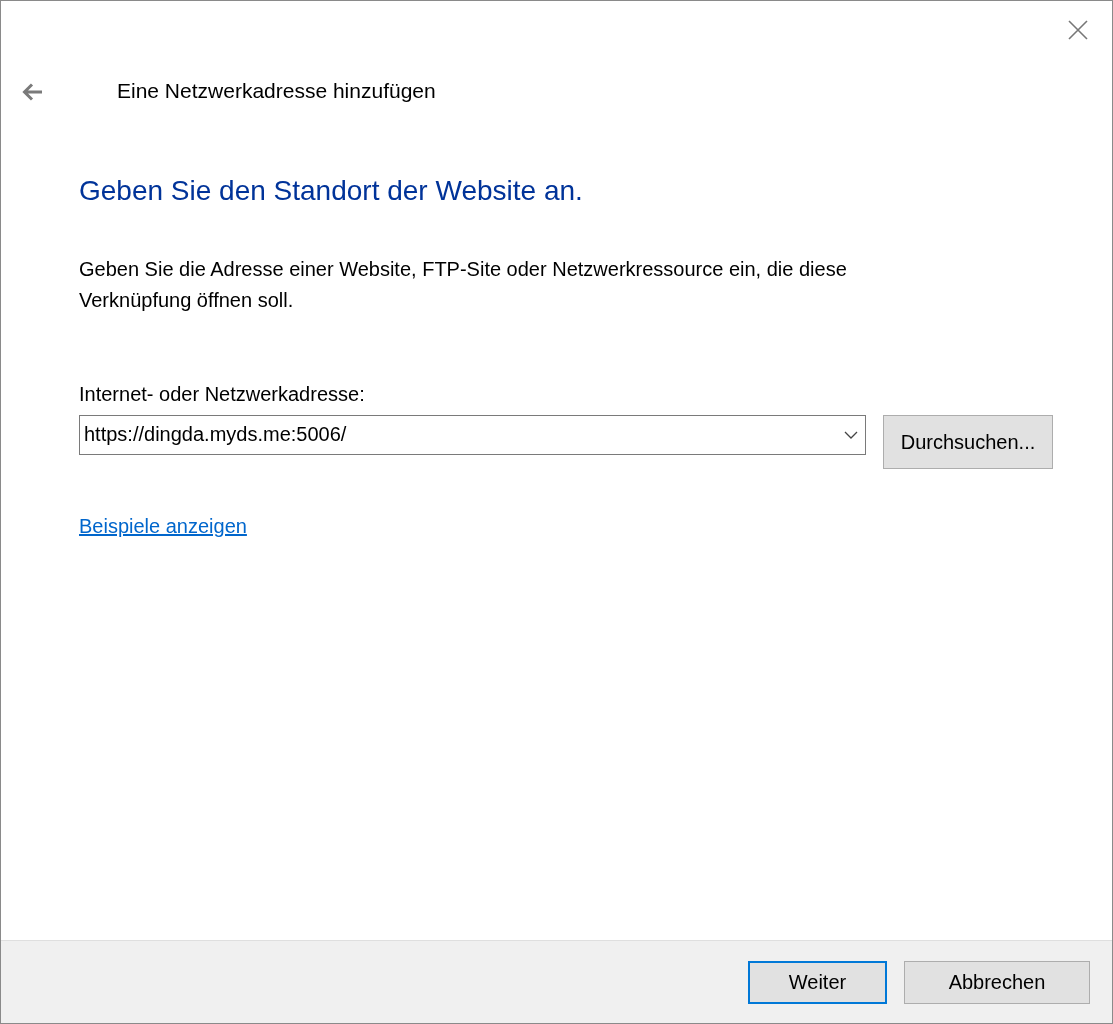 This screenshot has height=1024, width=1113. I want to click on window-title: Eine Netzwerkadresse hinzufügen, so click(276, 91).